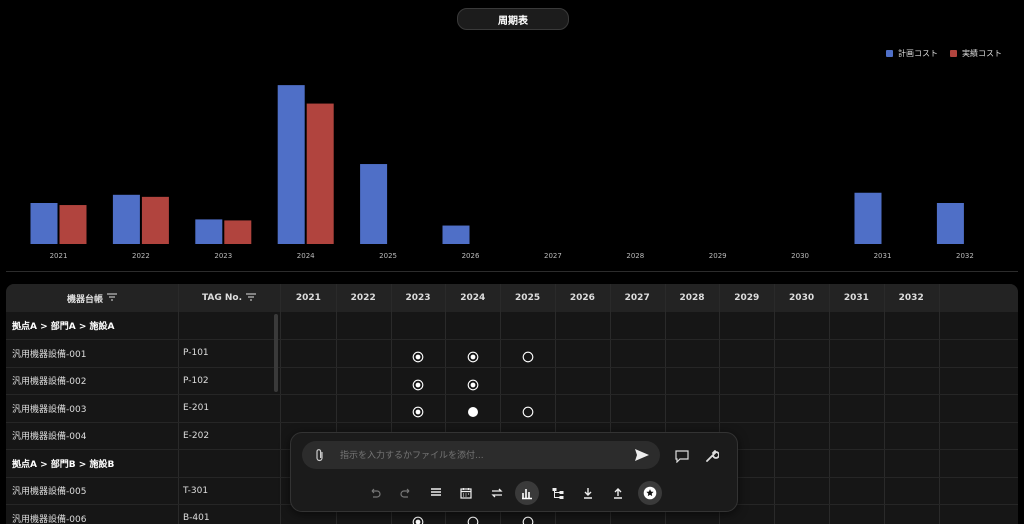 This screenshot has width=1024, height=524. Describe the element at coordinates (291, 164) in the screenshot. I see `bar-planned-2024` at that location.